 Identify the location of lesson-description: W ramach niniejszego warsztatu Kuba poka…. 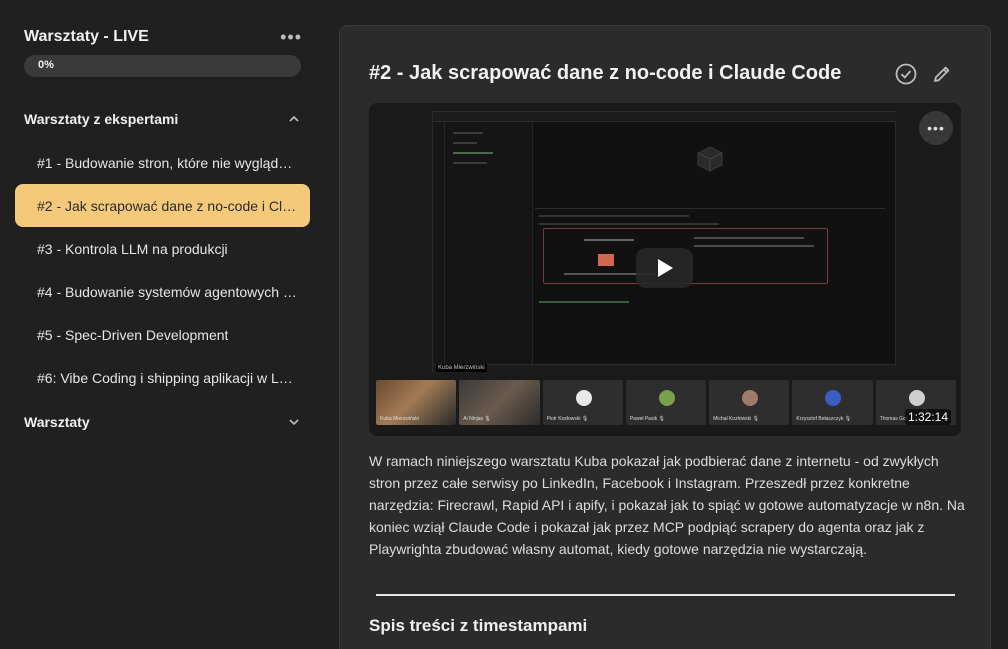
(667, 505).